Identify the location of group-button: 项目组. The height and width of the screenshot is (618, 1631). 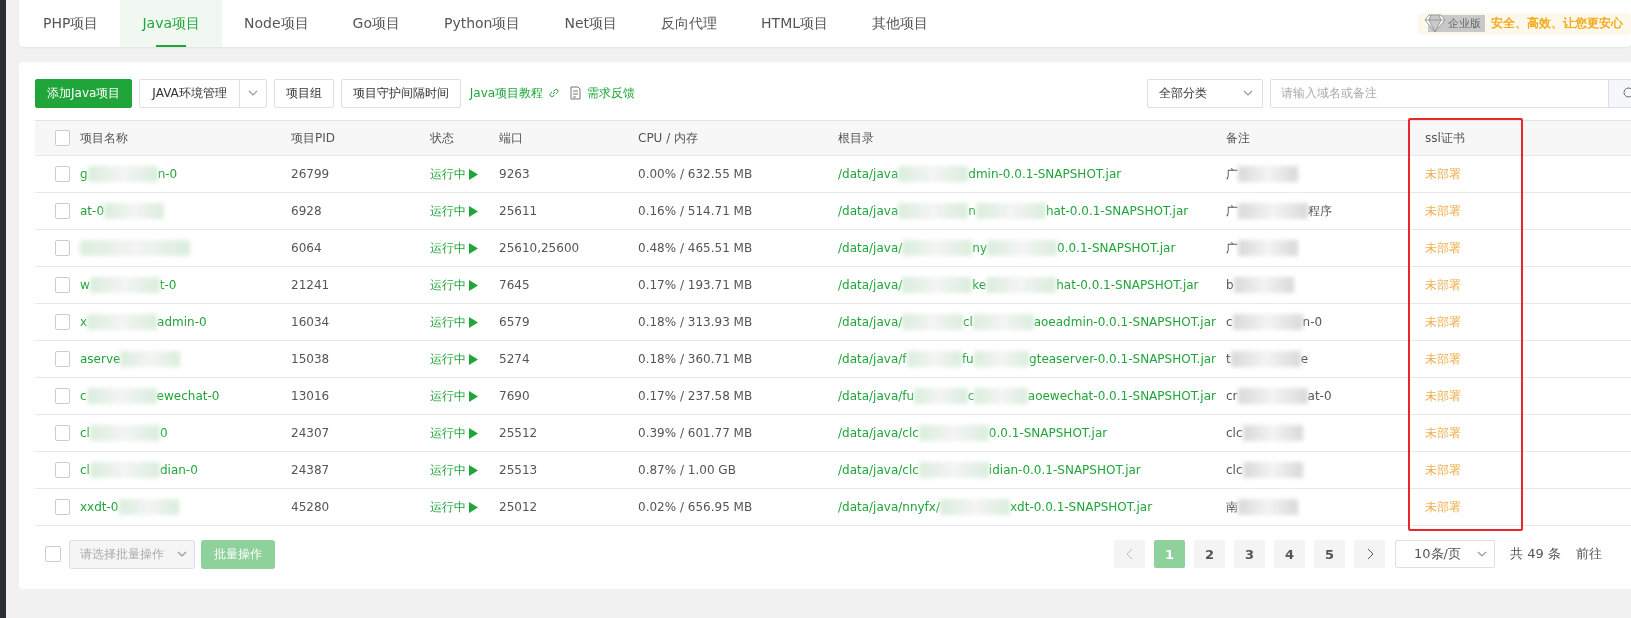
(303, 93).